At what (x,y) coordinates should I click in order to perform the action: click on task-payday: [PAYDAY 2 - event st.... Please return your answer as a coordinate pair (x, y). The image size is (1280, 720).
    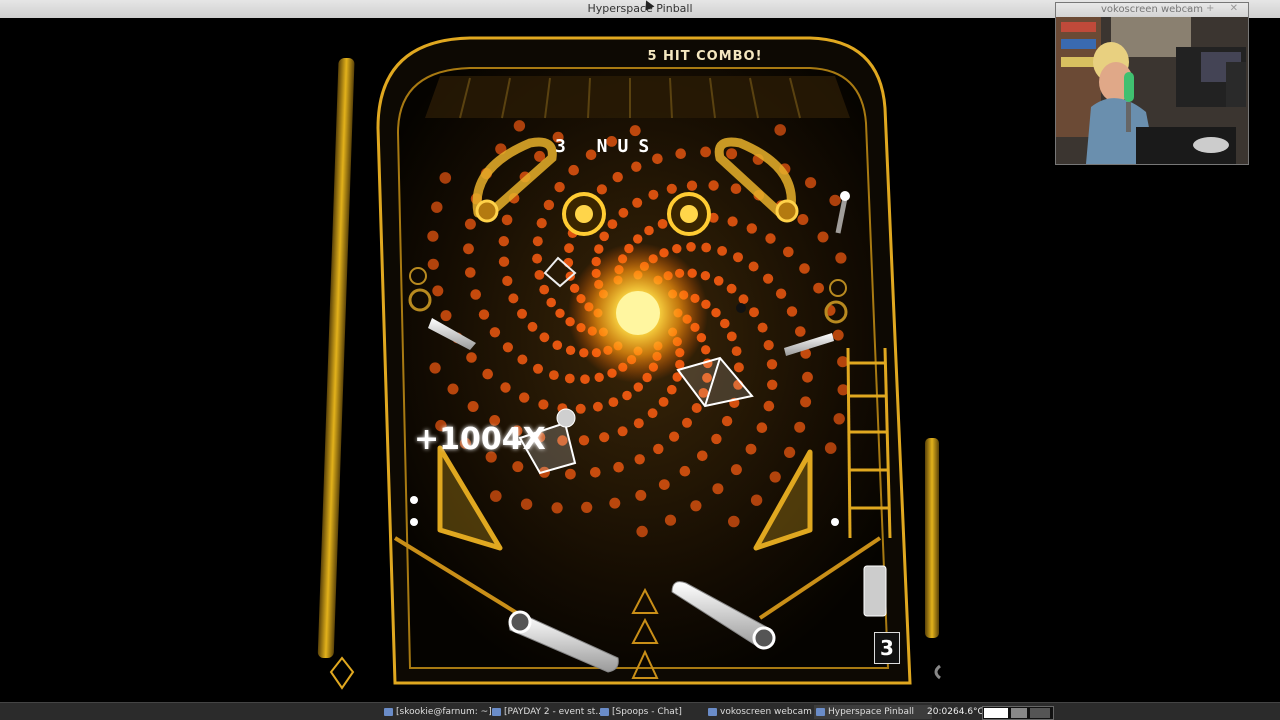
    Looking at the image, I should click on (549, 712).